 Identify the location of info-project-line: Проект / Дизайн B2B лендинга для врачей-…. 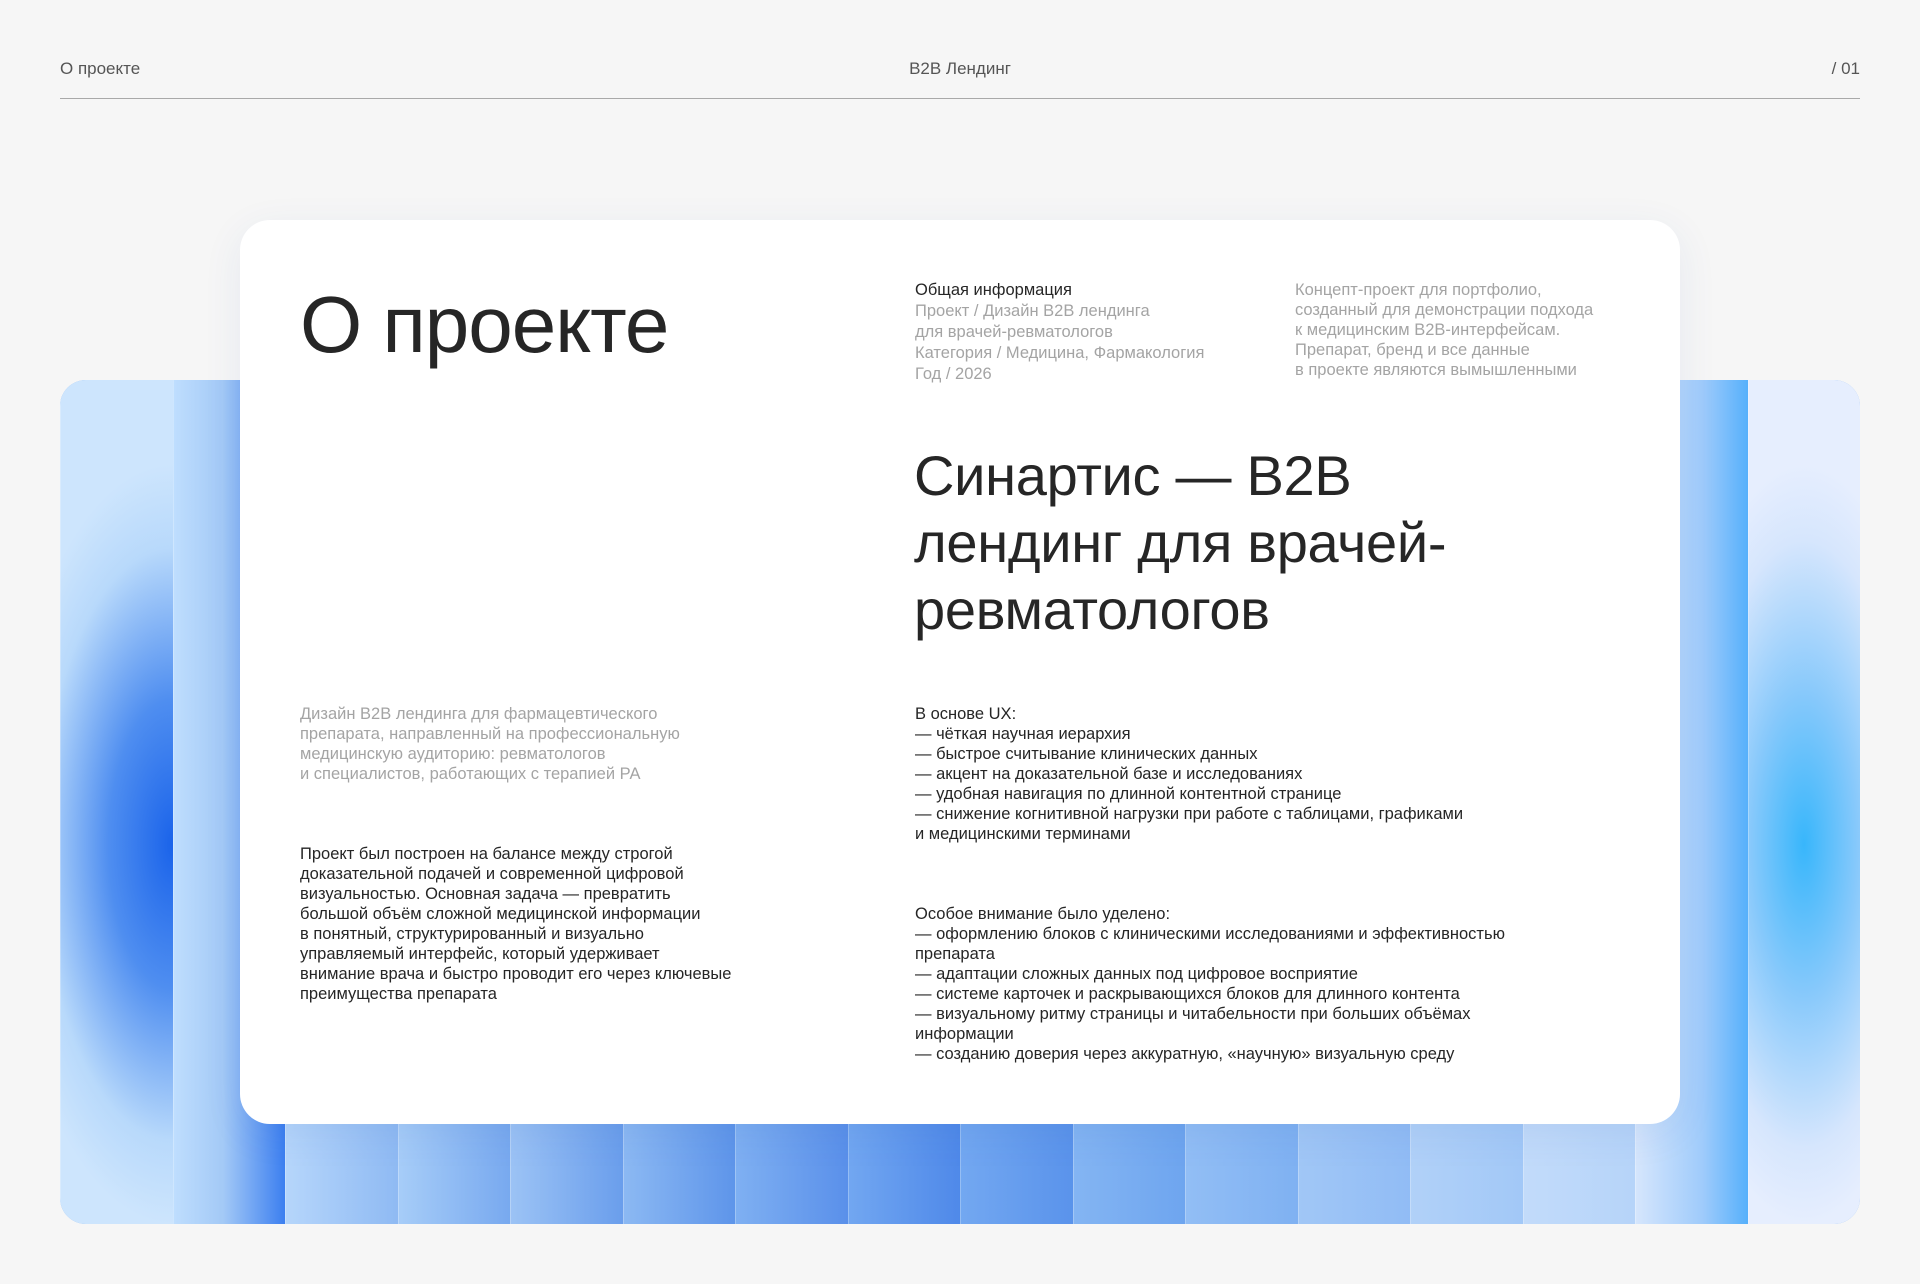
(1032, 321).